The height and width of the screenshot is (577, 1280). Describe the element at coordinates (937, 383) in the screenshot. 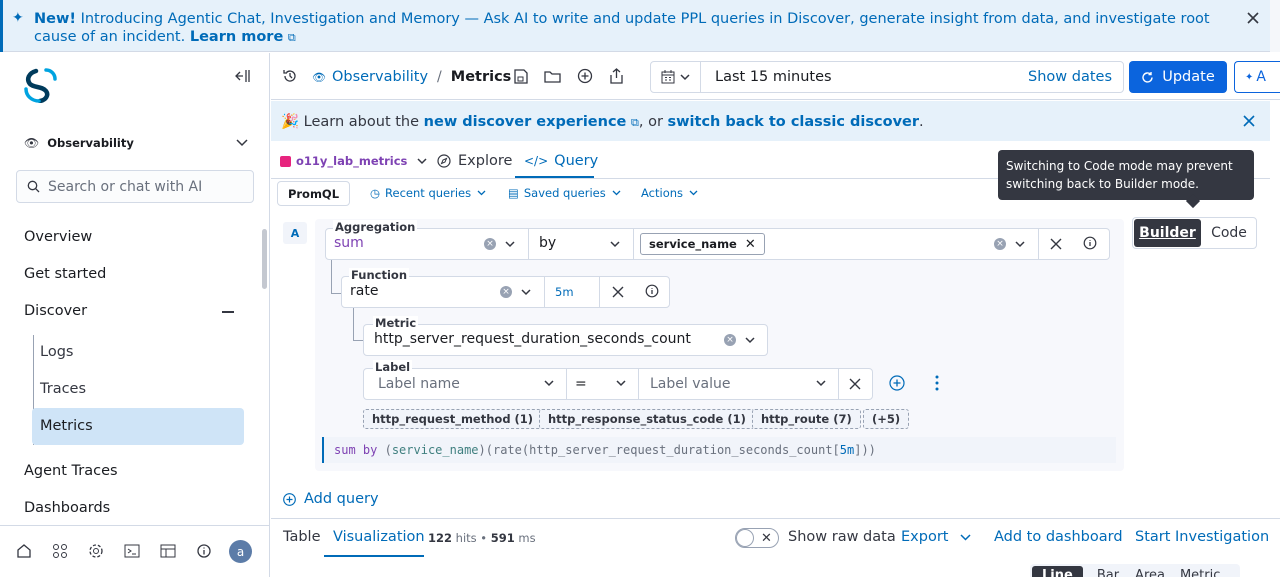

I see `more-options-icon` at that location.